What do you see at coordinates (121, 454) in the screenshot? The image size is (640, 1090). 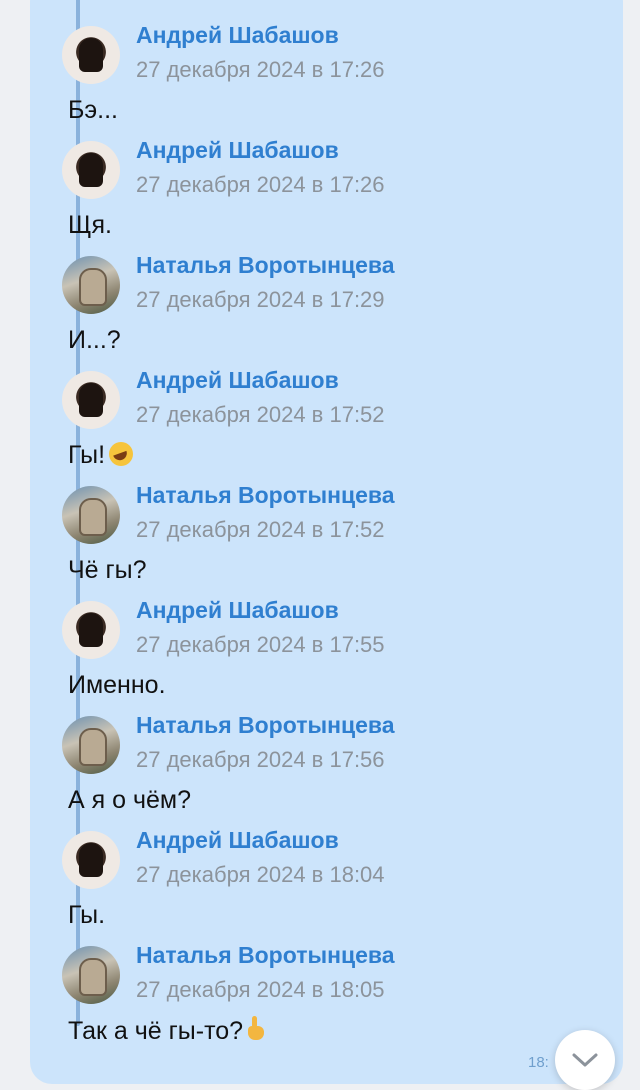 I see `rolling-laughing-emoji` at bounding box center [121, 454].